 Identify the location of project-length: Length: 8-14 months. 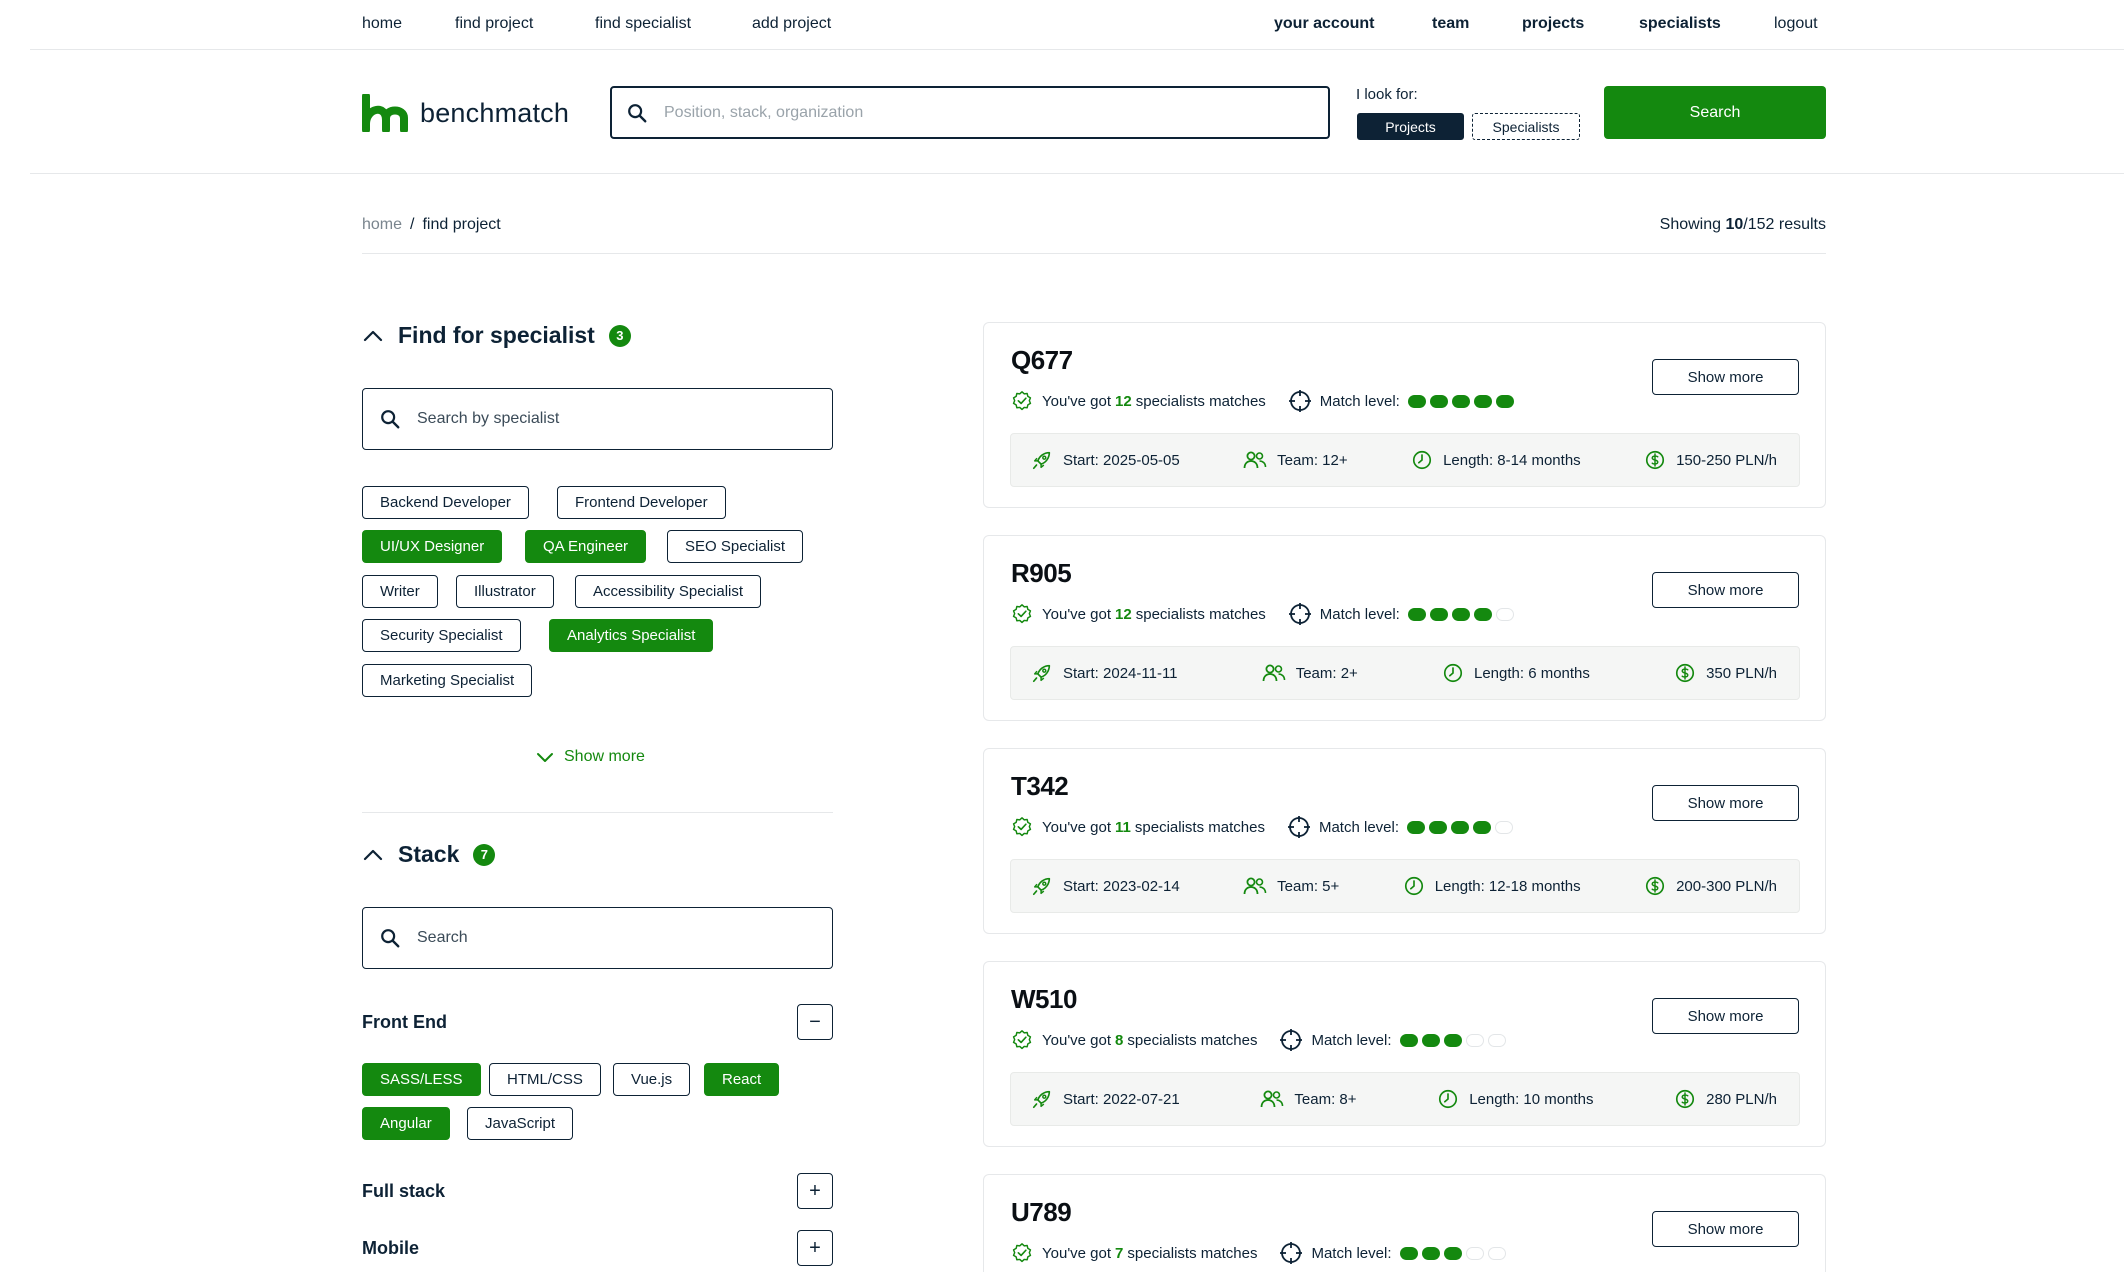
(1496, 460).